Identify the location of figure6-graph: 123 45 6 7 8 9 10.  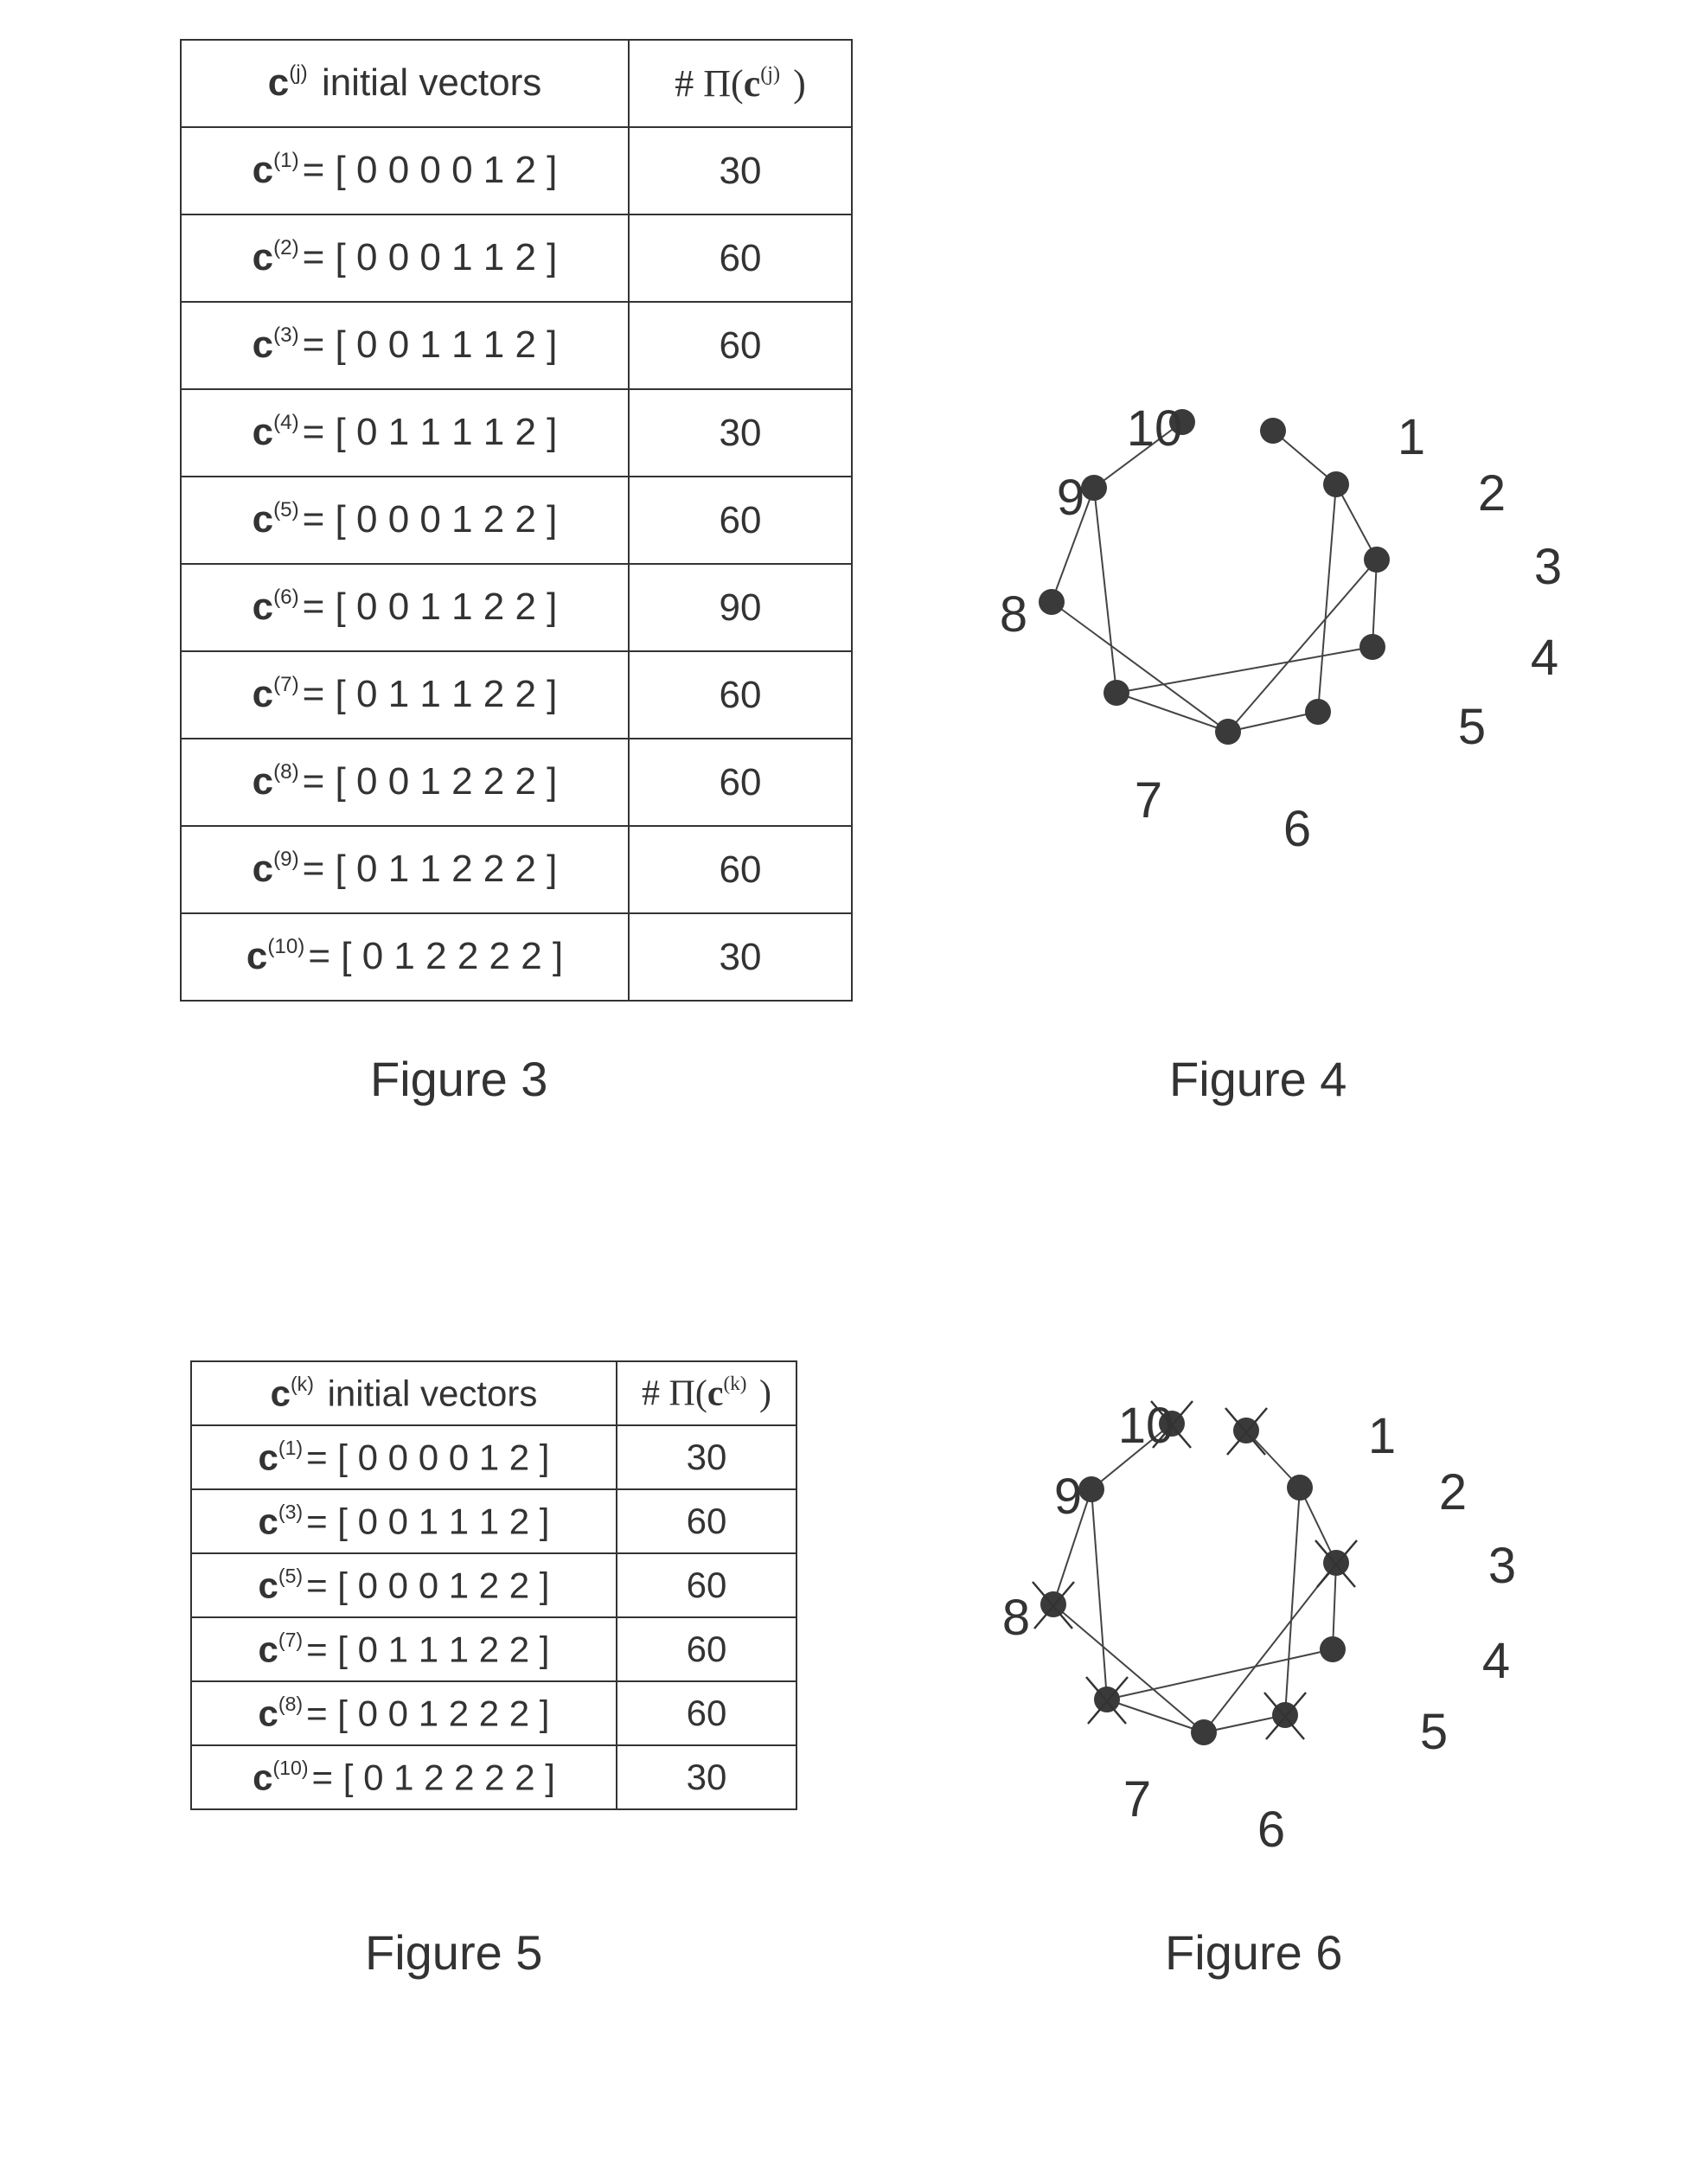
(1259, 1628).